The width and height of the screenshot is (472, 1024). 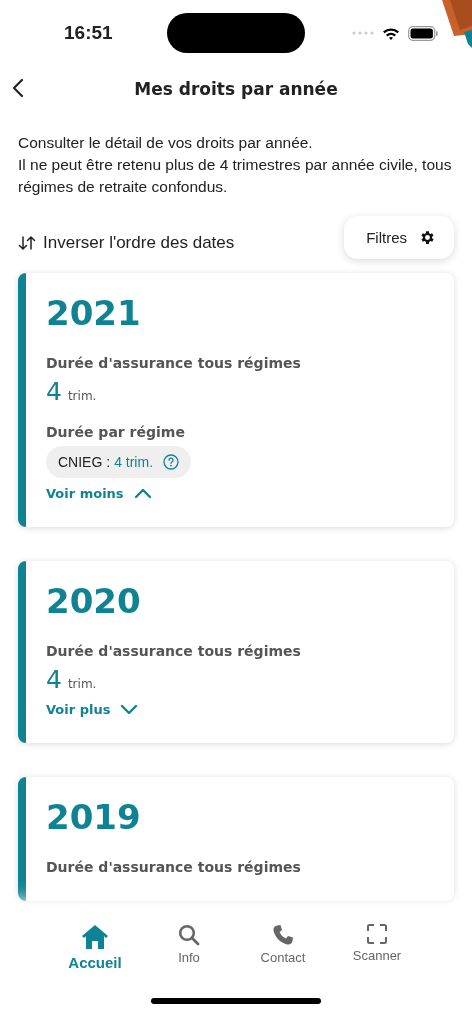 What do you see at coordinates (171, 462) in the screenshot?
I see `help-icon` at bounding box center [171, 462].